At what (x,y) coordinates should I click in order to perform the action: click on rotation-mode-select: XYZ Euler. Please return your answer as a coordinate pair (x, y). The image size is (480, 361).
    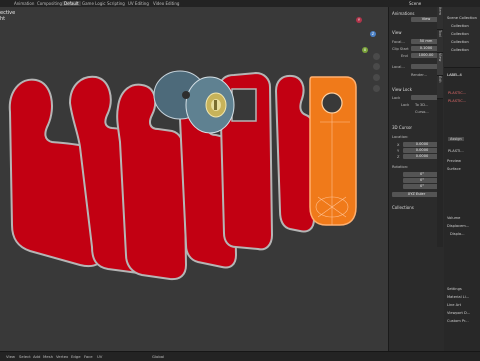
    Looking at the image, I should click on (416, 194).